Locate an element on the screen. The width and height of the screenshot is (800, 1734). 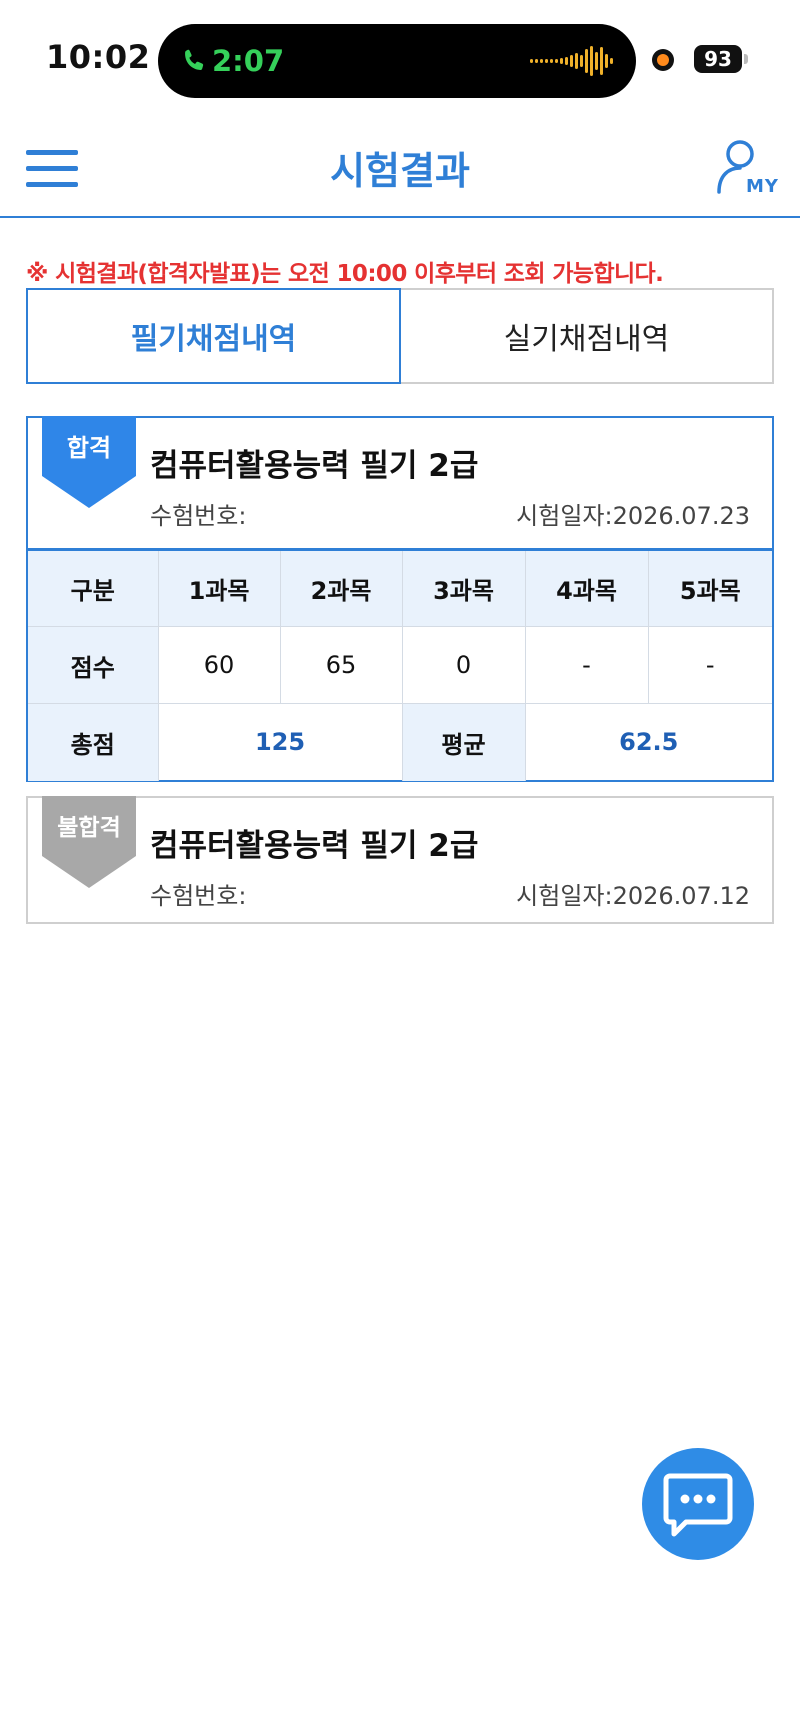
score-cell: 0 is located at coordinates (464, 665).